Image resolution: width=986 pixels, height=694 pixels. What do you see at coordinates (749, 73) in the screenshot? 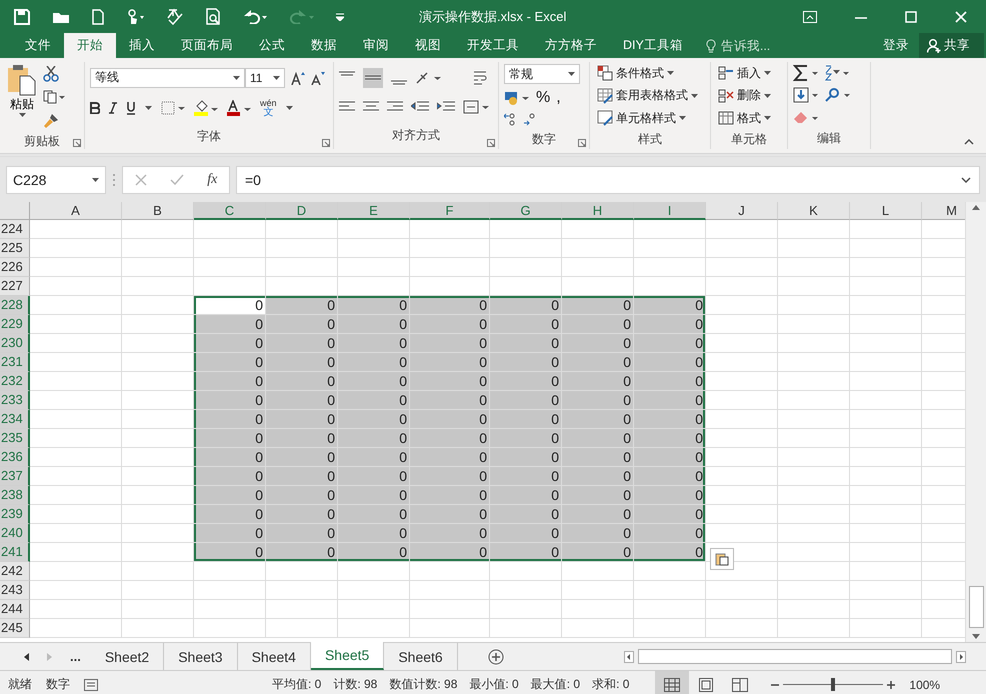
I see `cells-menu-button: 插入` at bounding box center [749, 73].